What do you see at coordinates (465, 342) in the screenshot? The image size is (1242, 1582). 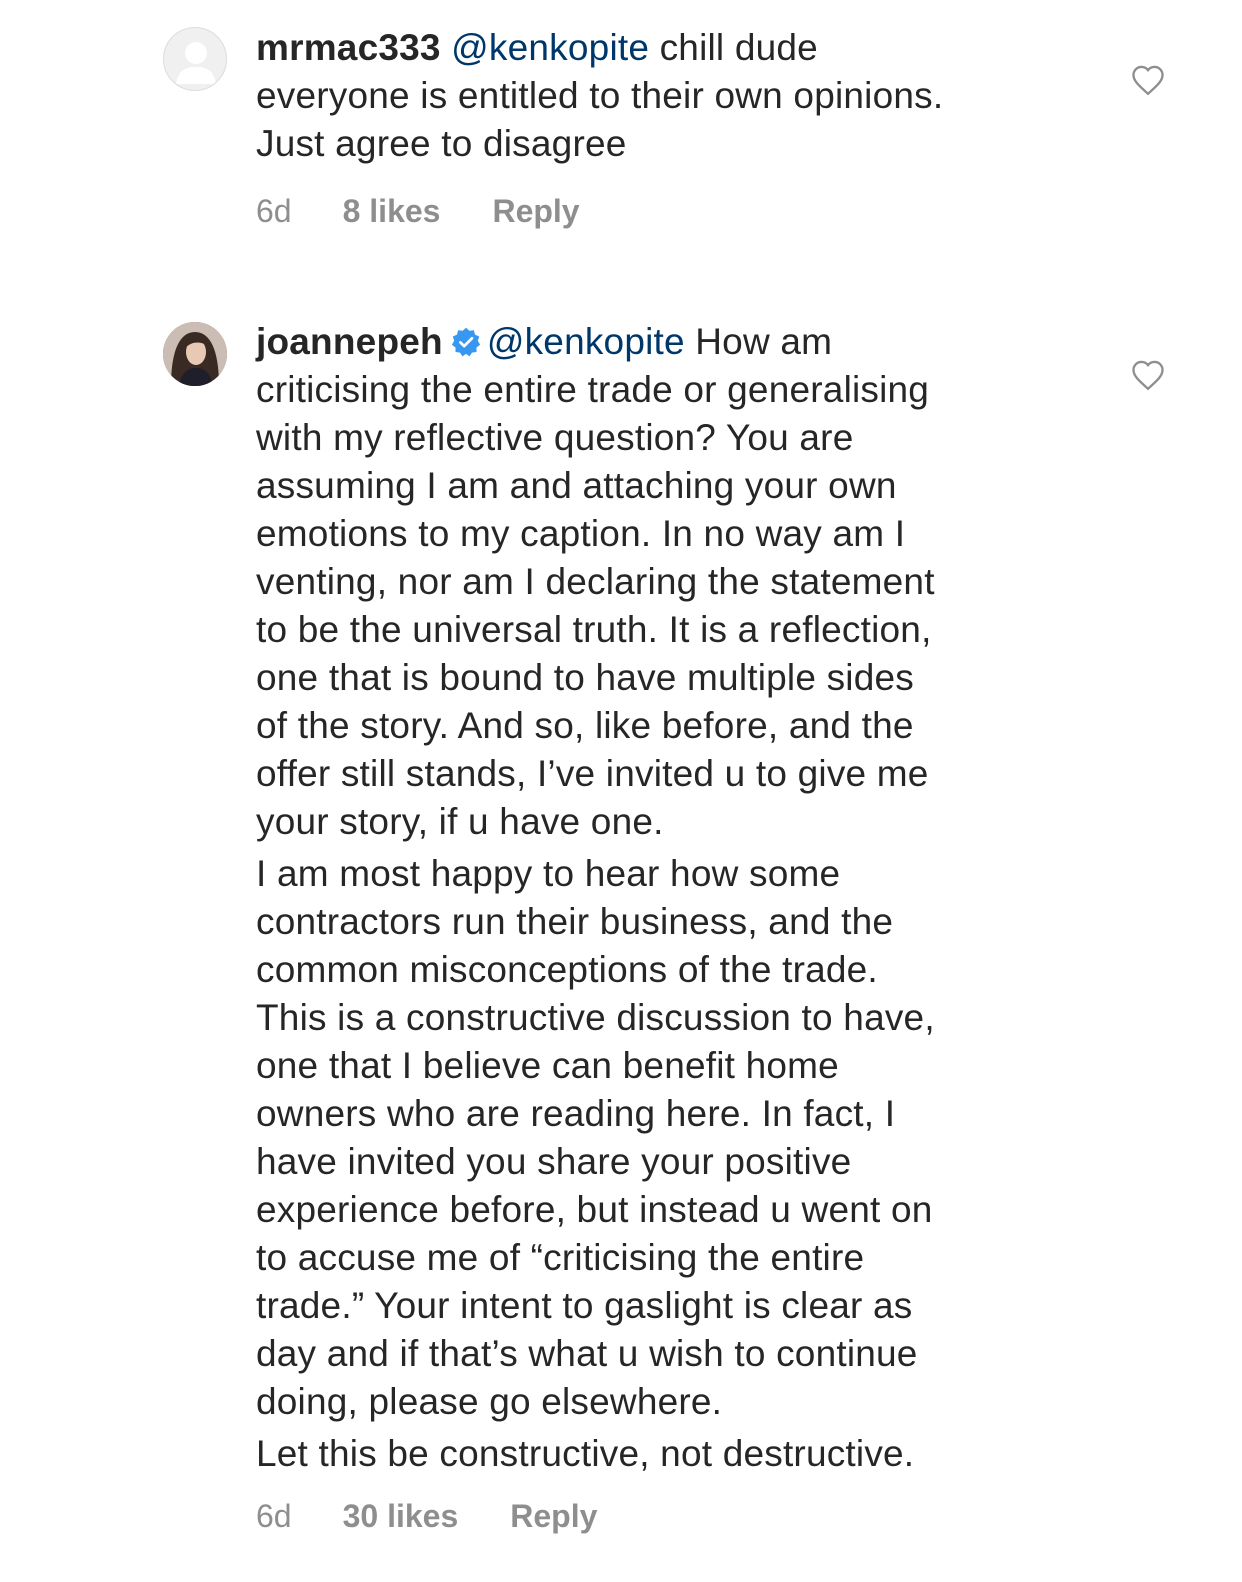 I see `verified-badge-icon` at bounding box center [465, 342].